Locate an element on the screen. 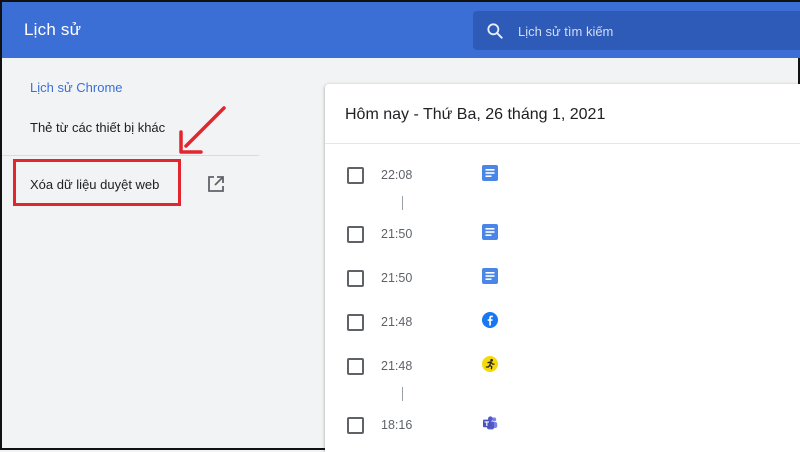 This screenshot has width=800, height=452. search-box is located at coordinates (636, 30).